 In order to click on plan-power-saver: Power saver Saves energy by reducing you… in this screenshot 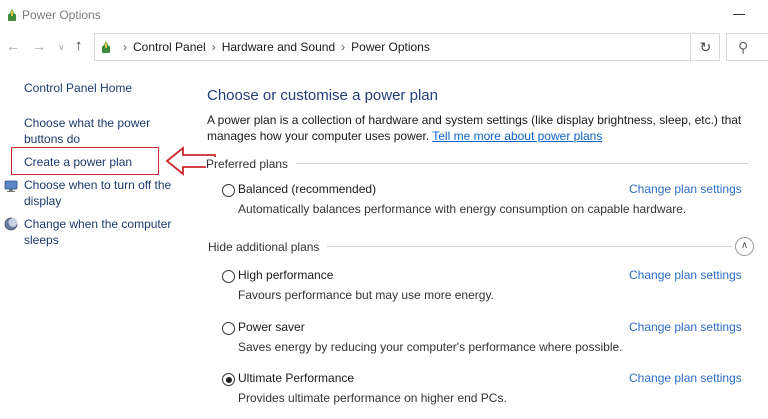, I will do `click(495, 340)`.